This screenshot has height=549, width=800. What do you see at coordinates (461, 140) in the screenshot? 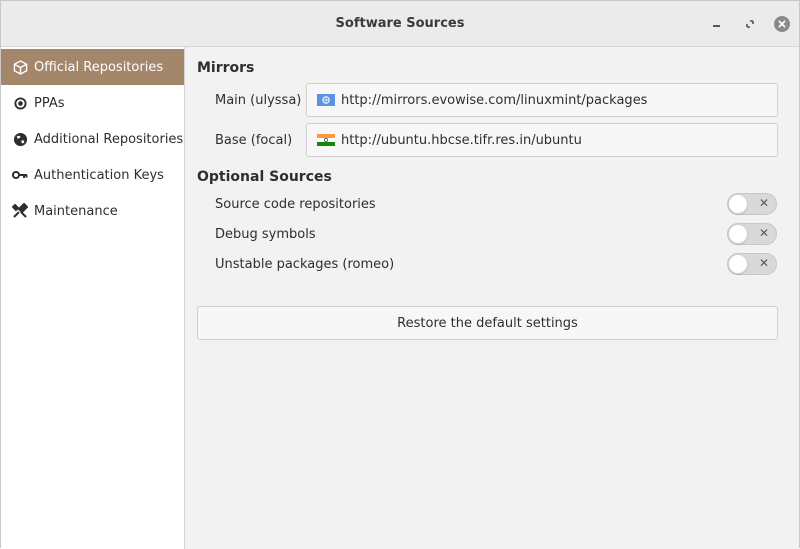
I see `base-mirror-url: http://ubuntu.hbcse.tifr.res.in/ubuntu` at bounding box center [461, 140].